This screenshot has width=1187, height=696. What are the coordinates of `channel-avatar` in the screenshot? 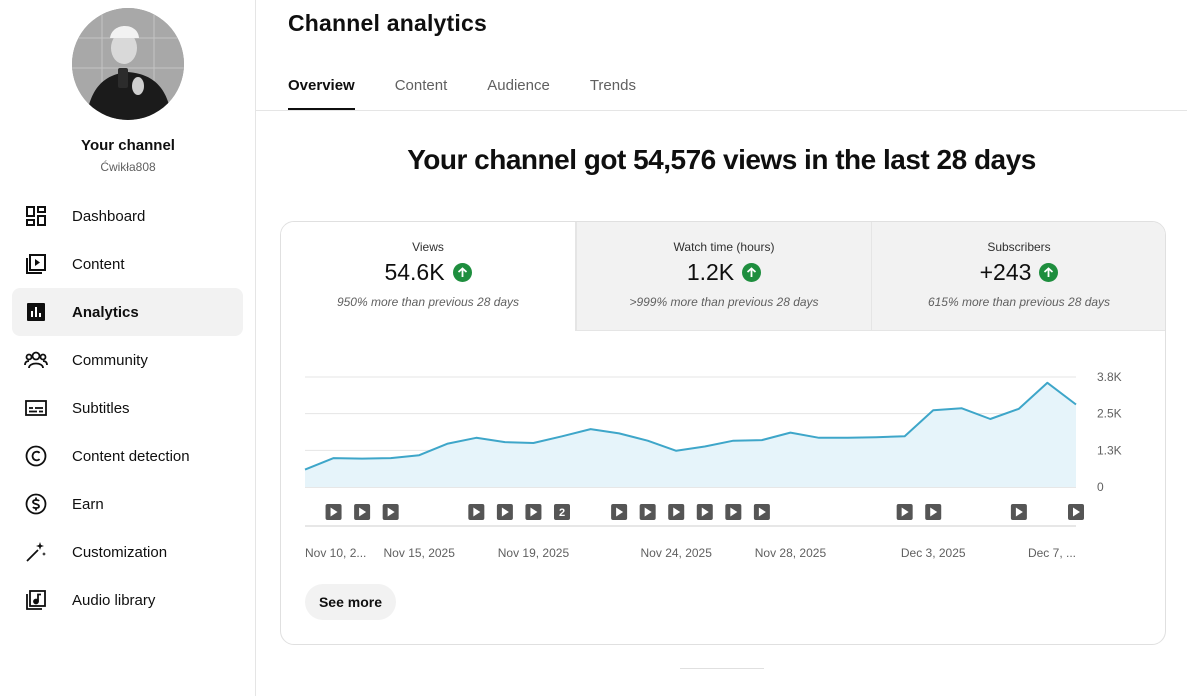 It's located at (128, 64).